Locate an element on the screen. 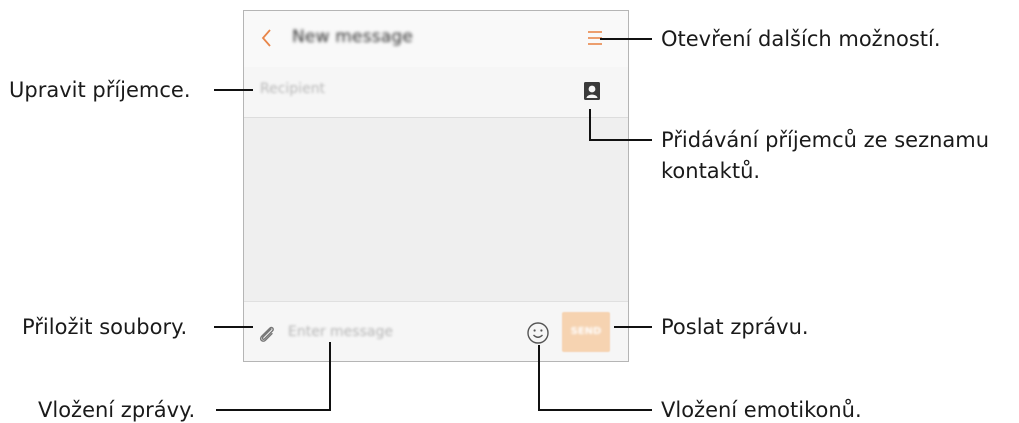 The image size is (1019, 423). callout-add-from-contacts-line2: kontaktů. is located at coordinates (711, 171).